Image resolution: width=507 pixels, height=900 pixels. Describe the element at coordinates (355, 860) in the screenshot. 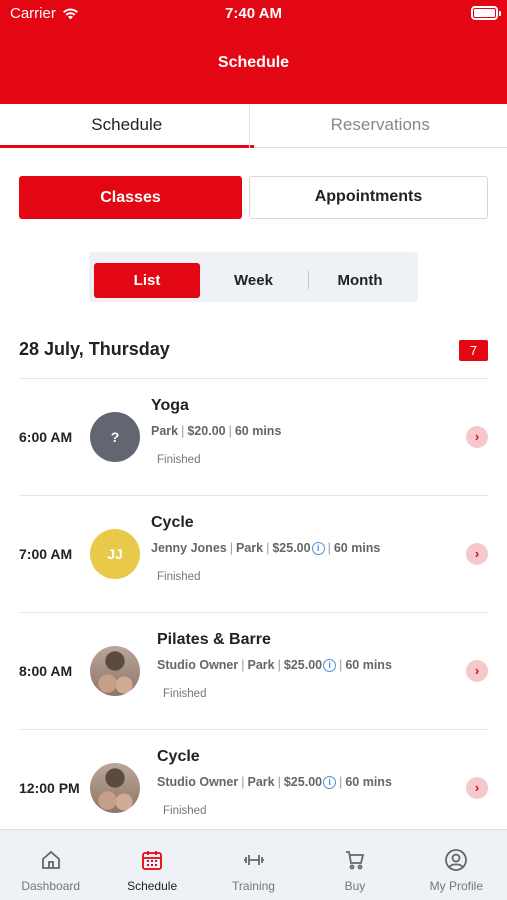

I see `cart-icon` at that location.